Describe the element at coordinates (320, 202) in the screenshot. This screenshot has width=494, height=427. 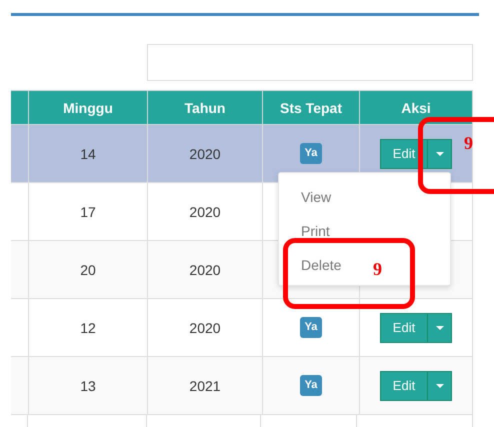
I see `menu-item: View` at that location.